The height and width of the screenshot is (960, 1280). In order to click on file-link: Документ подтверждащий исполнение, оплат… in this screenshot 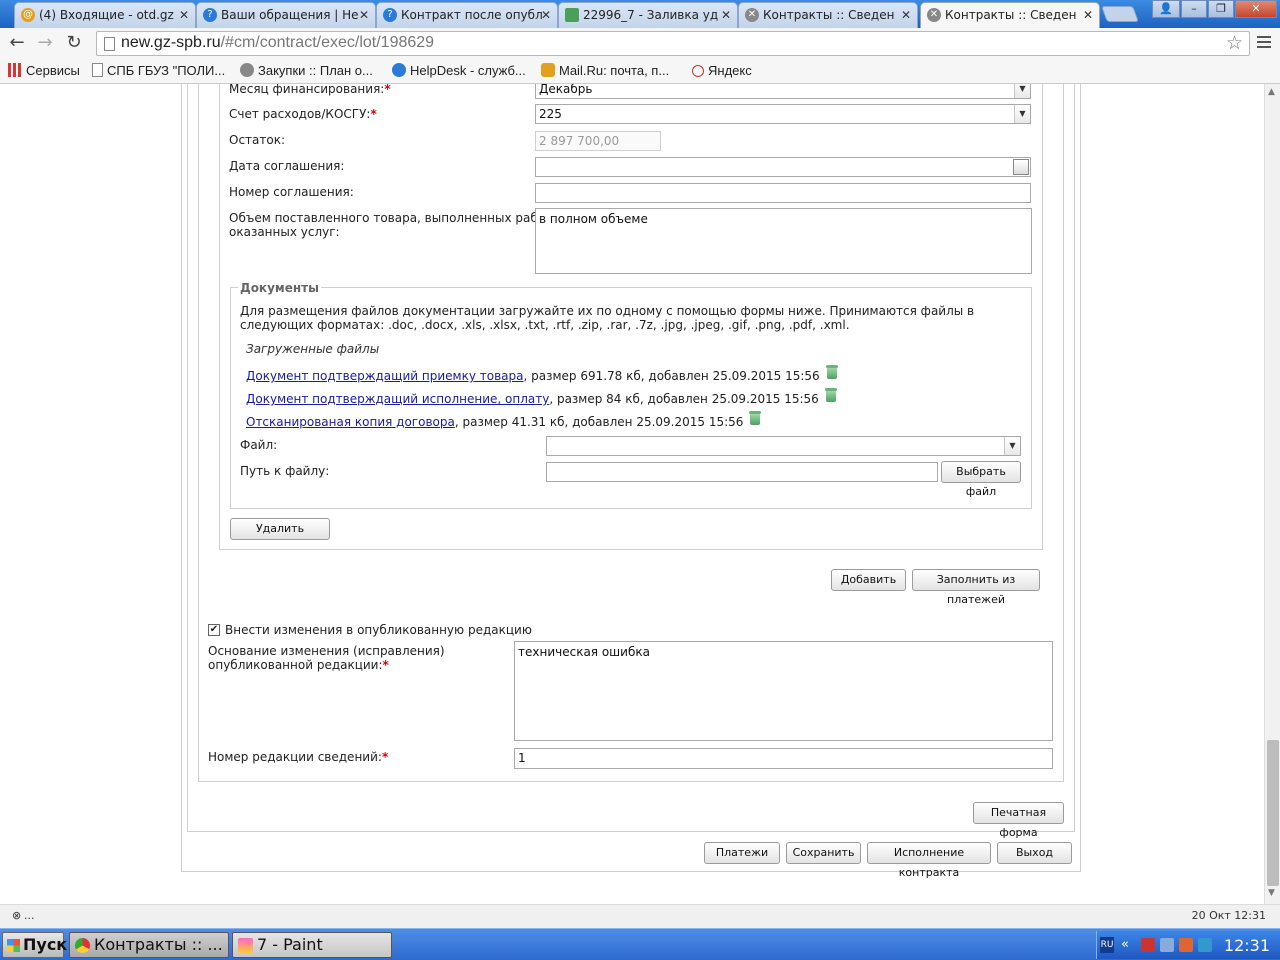, I will do `click(397, 399)`.